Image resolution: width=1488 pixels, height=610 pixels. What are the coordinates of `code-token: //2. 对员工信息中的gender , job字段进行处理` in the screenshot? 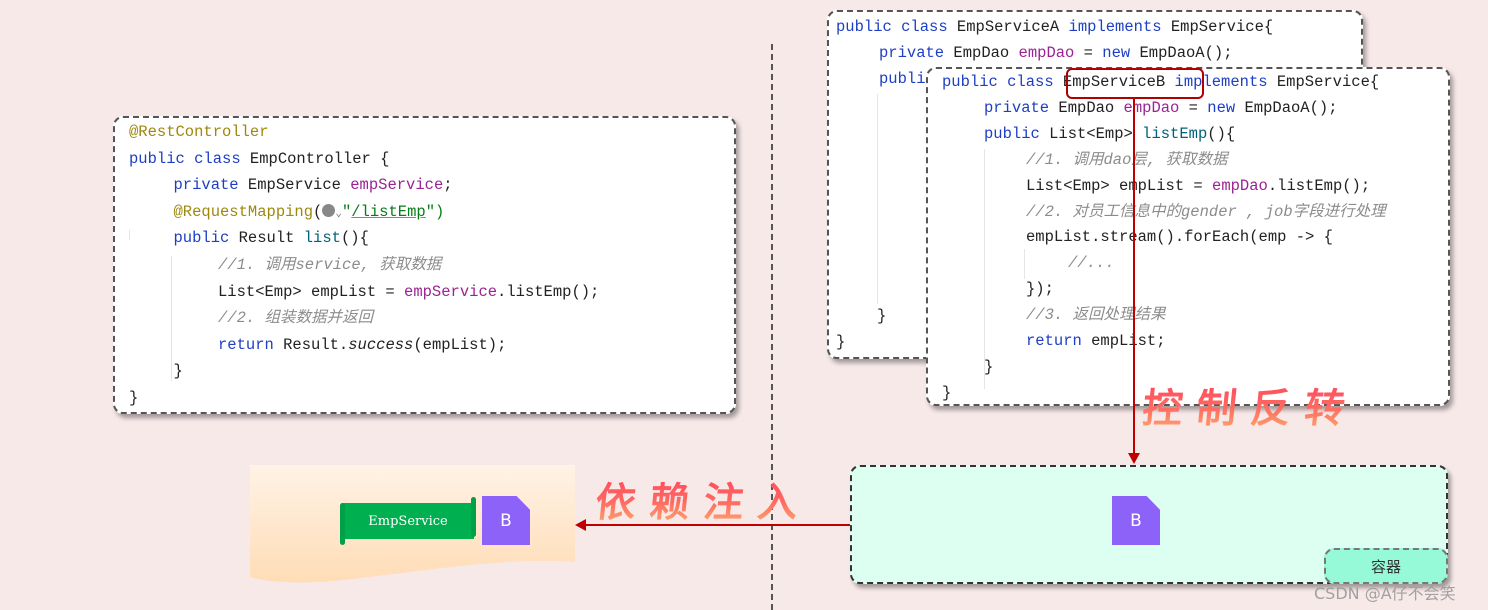 It's located at (1206, 211).